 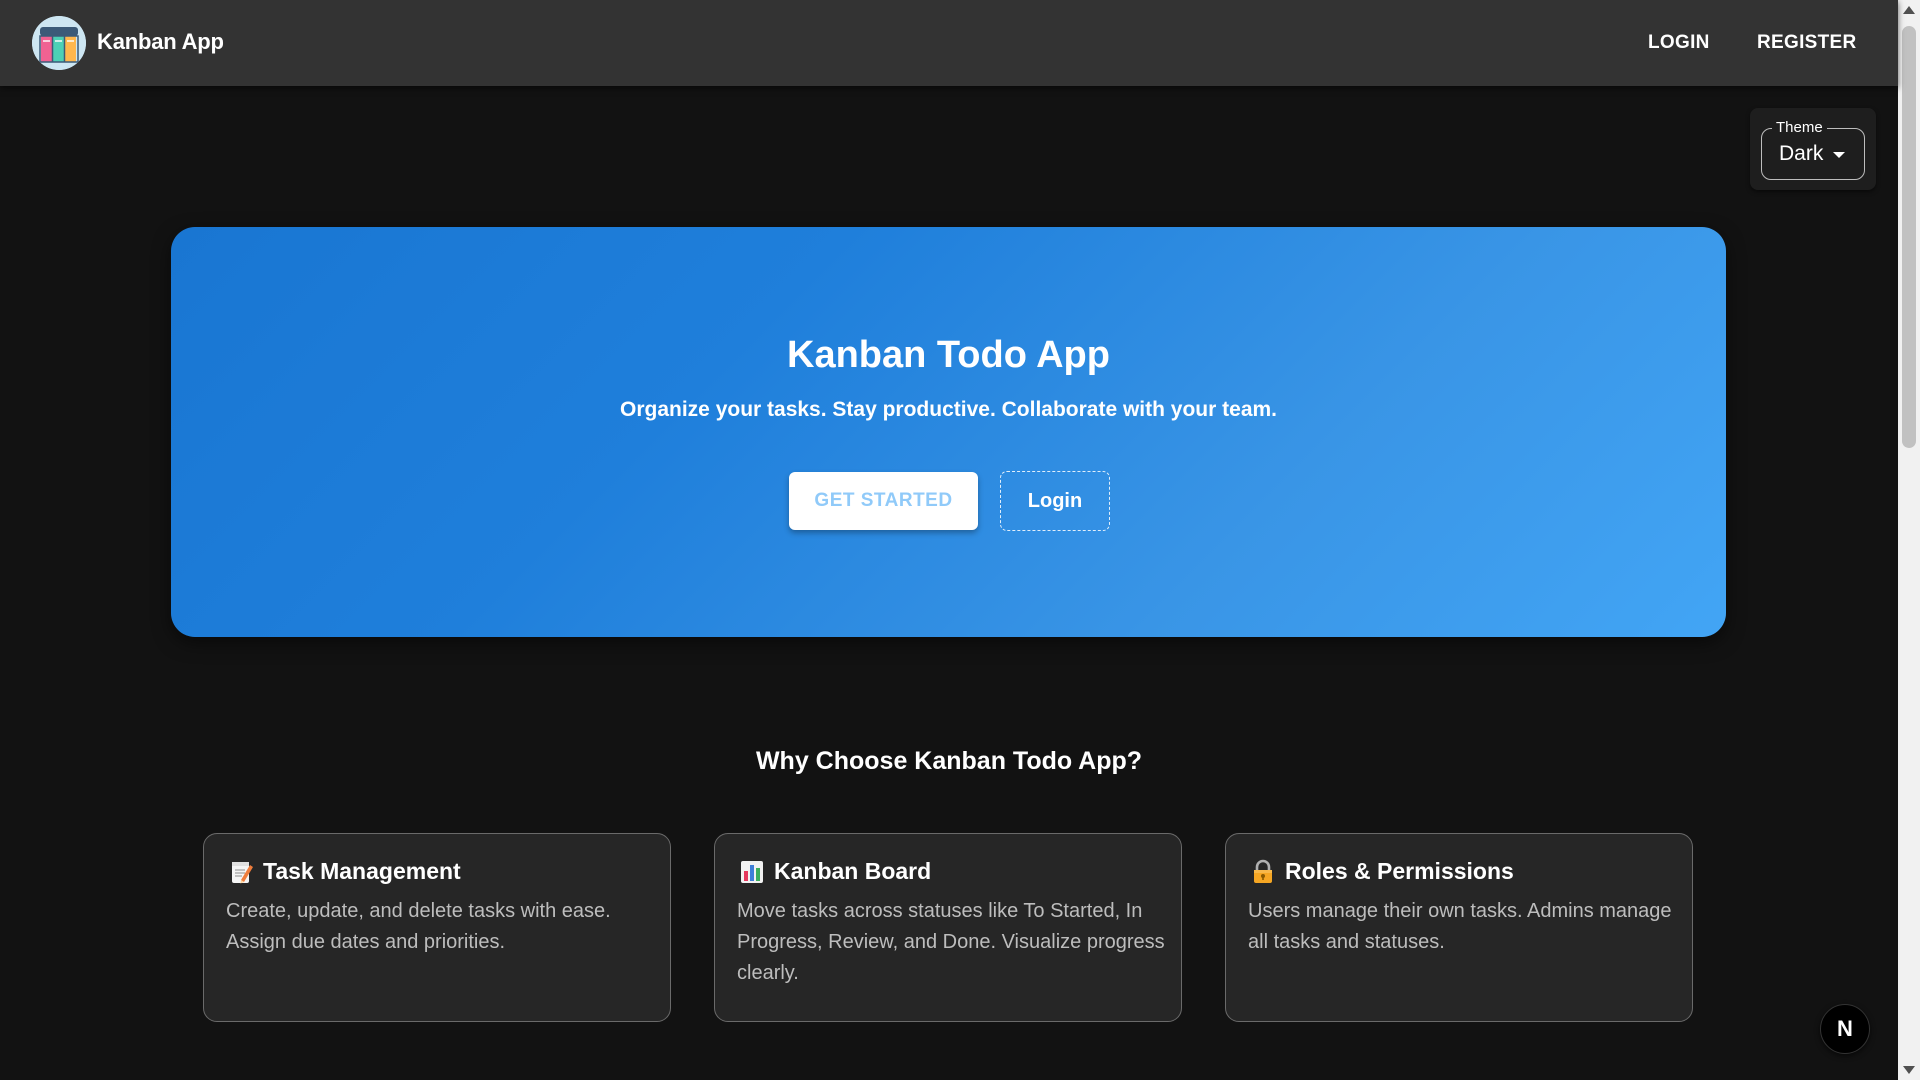 What do you see at coordinates (752, 871) in the screenshot?
I see `bar-chart-icon` at bounding box center [752, 871].